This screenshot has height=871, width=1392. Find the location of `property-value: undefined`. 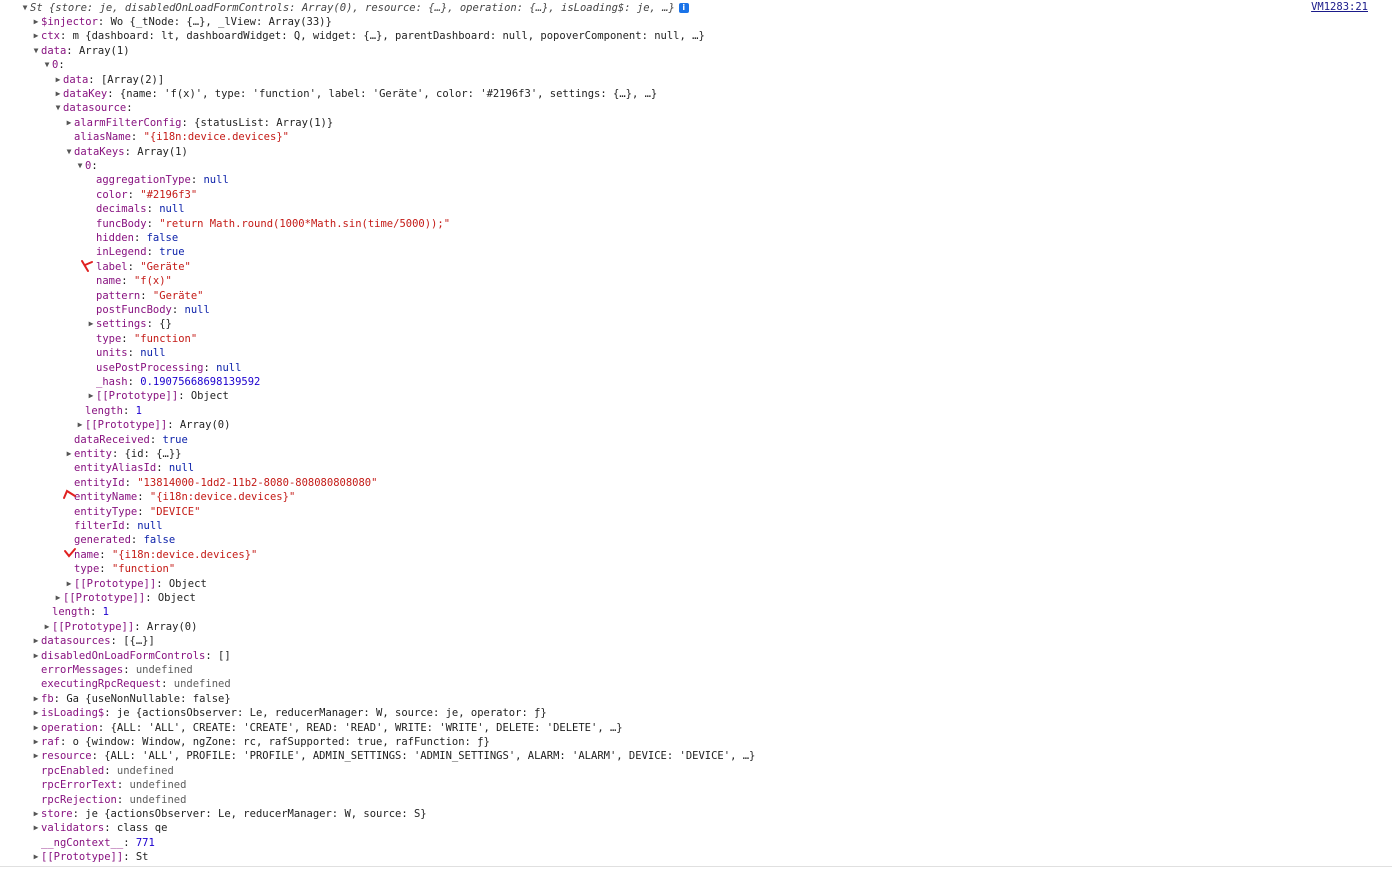

property-value: undefined is located at coordinates (202, 684).